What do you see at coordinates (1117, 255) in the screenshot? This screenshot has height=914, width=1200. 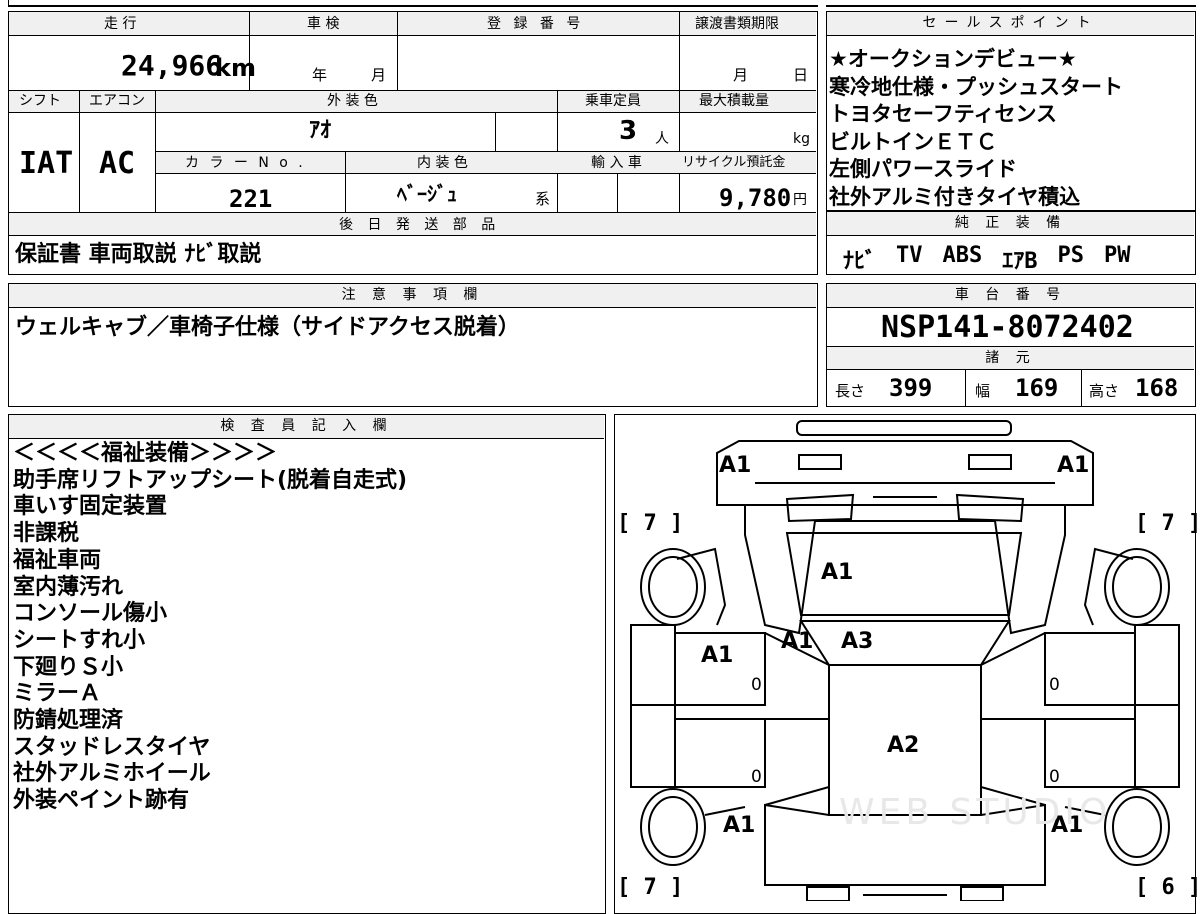 I see `equipment-item: PW` at bounding box center [1117, 255].